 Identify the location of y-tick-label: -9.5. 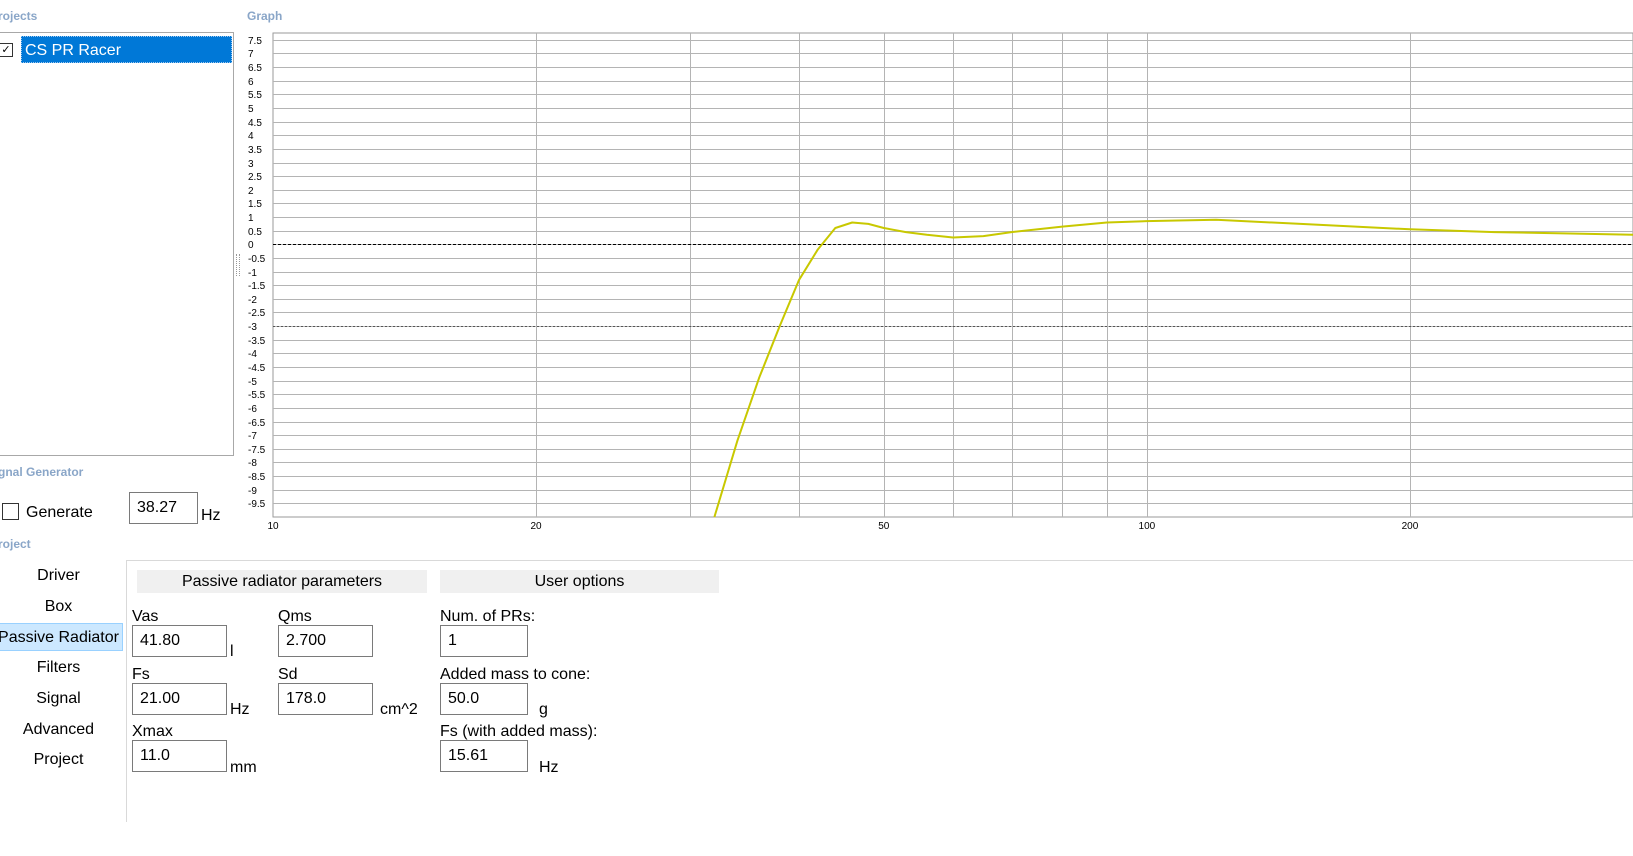
(257, 504).